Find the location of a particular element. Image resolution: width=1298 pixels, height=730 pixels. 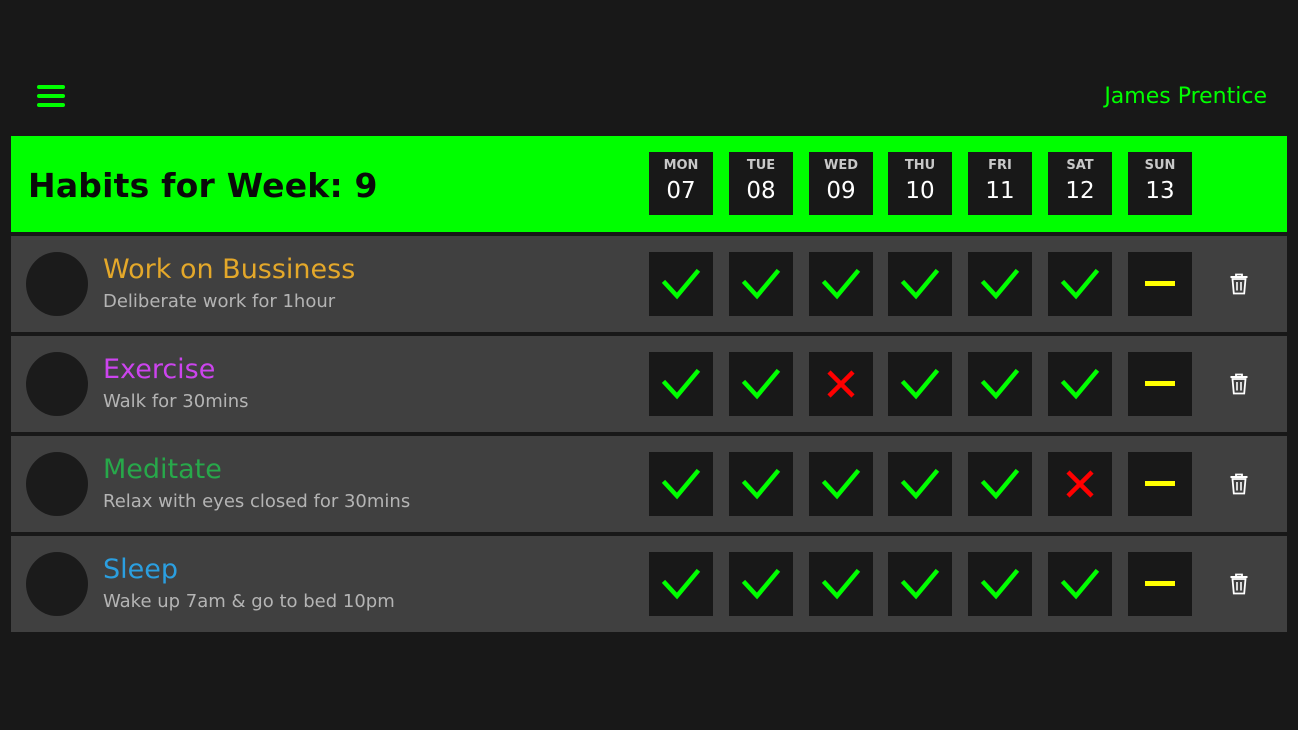

habit-row: Exercise Walk for 30mins is located at coordinates (649, 384).